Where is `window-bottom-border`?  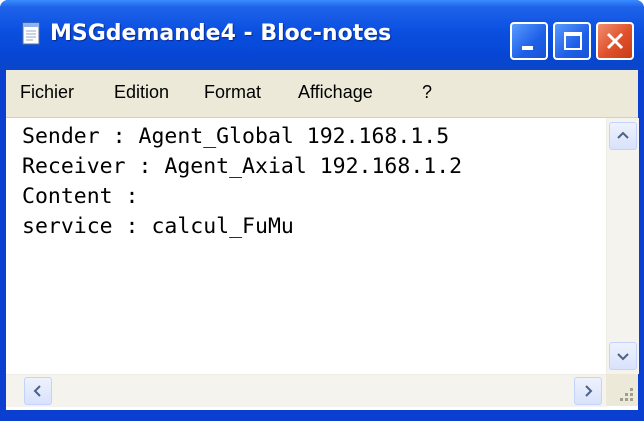 window-bottom-border is located at coordinates (322, 415).